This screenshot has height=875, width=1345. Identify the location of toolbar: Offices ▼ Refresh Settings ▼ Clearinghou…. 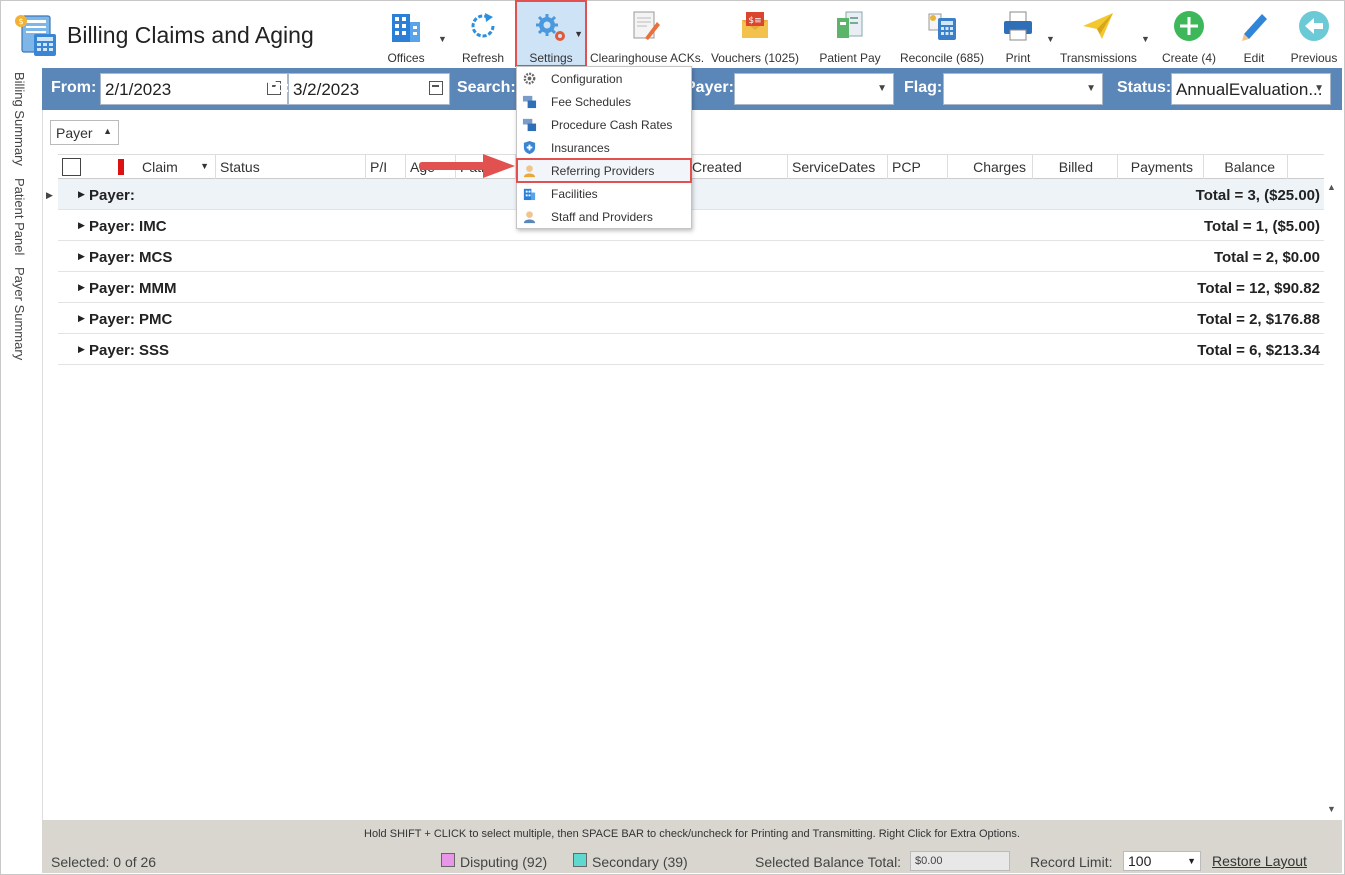
(672, 33).